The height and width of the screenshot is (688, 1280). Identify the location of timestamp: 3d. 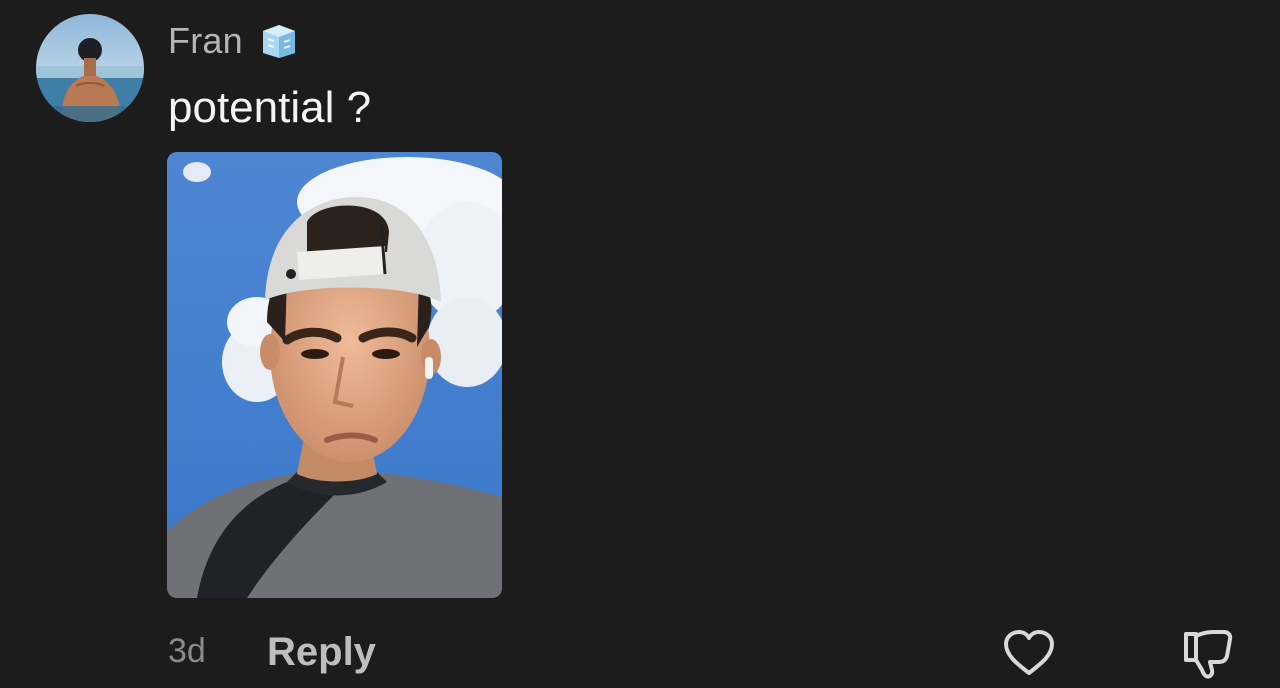
(187, 651).